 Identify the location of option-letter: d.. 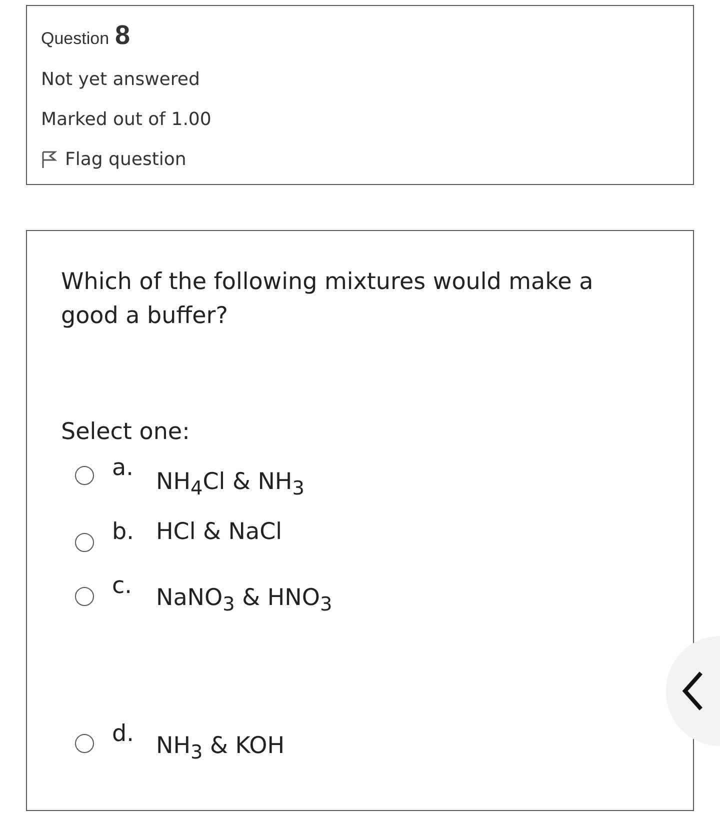
(123, 734).